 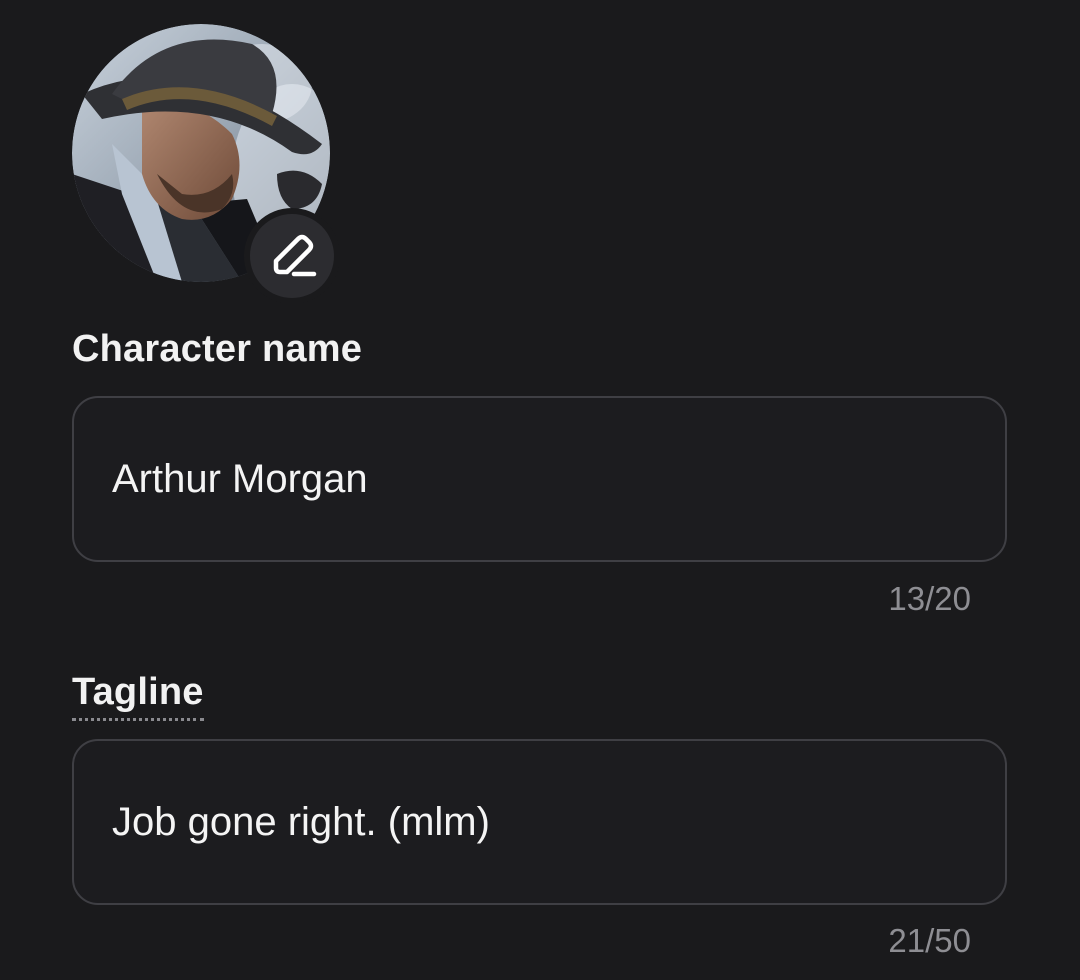 What do you see at coordinates (929, 940) in the screenshot?
I see `tagline-counter: 21/50` at bounding box center [929, 940].